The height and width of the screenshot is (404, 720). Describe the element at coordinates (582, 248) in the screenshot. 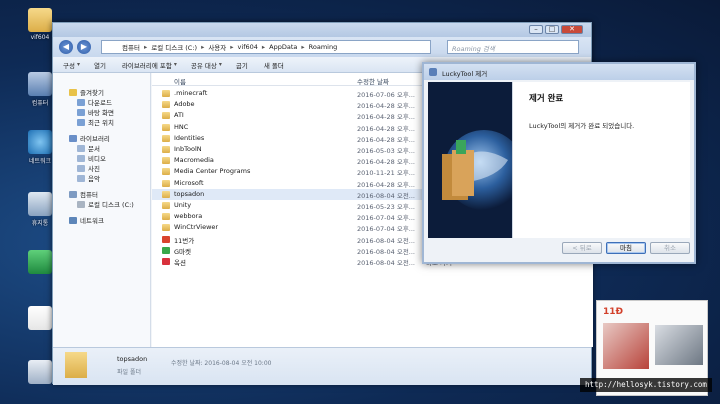

I see `back-button: < 뒤로` at that location.